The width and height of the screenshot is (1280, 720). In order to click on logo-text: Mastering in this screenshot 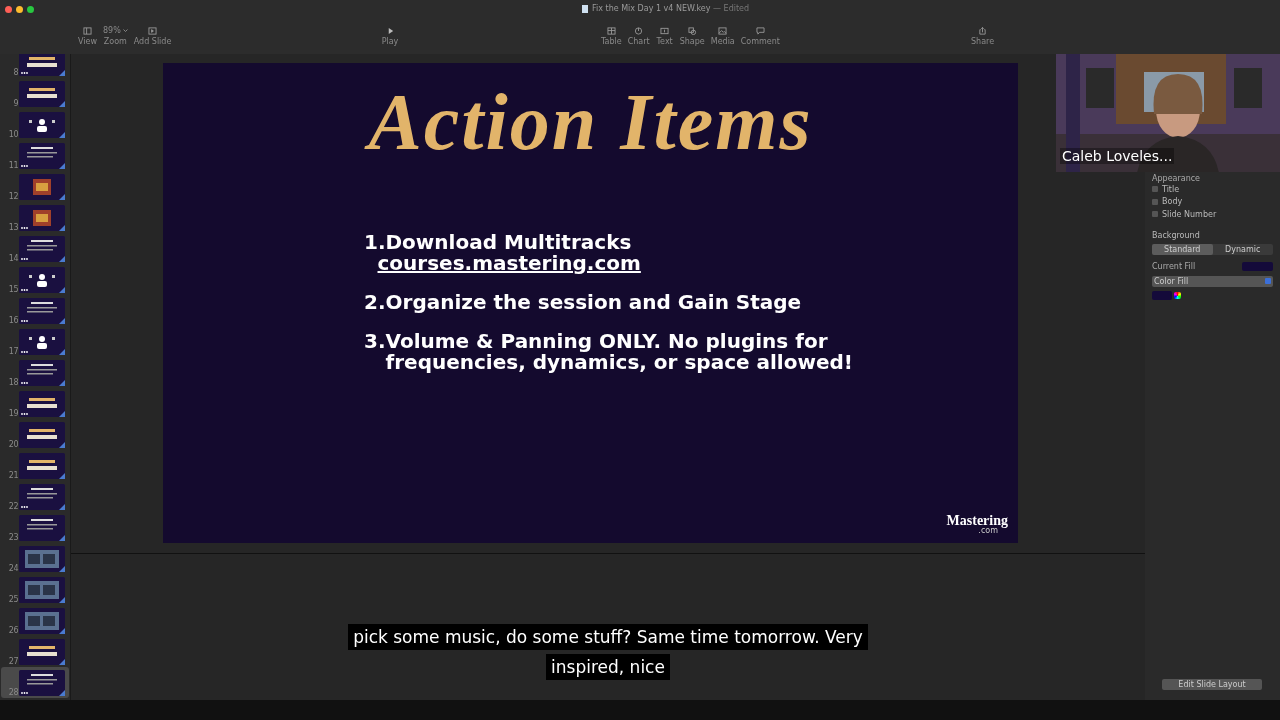, I will do `click(977, 520)`.